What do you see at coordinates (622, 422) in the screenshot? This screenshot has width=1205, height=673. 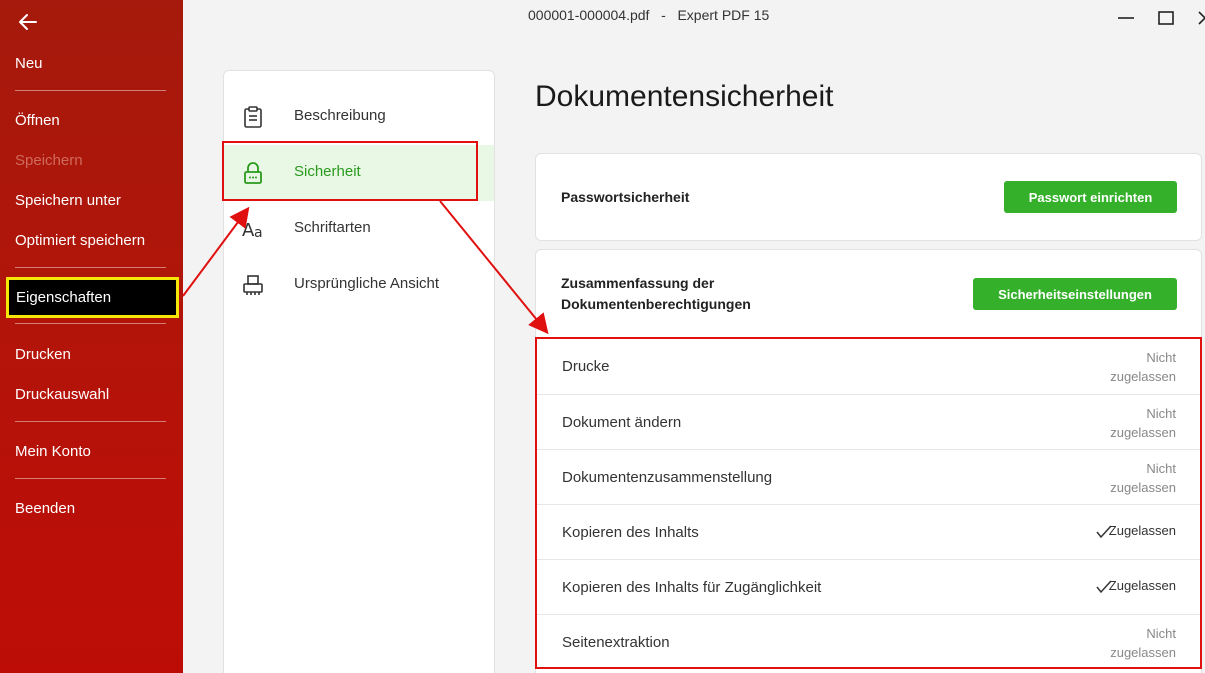 I see `permission-label: Dokument ändern` at bounding box center [622, 422].